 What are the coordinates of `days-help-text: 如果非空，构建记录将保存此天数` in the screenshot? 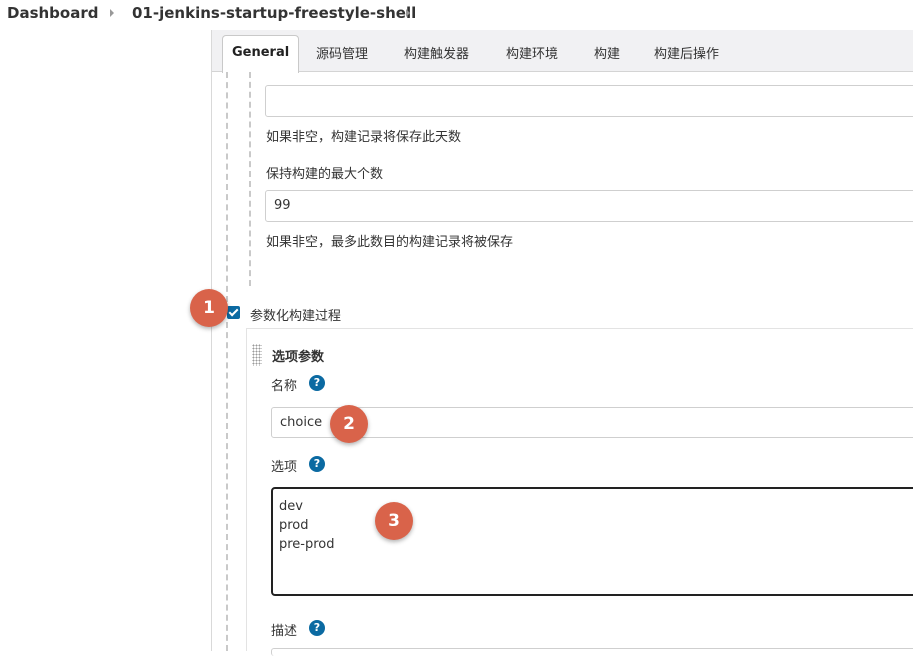 It's located at (364, 137).